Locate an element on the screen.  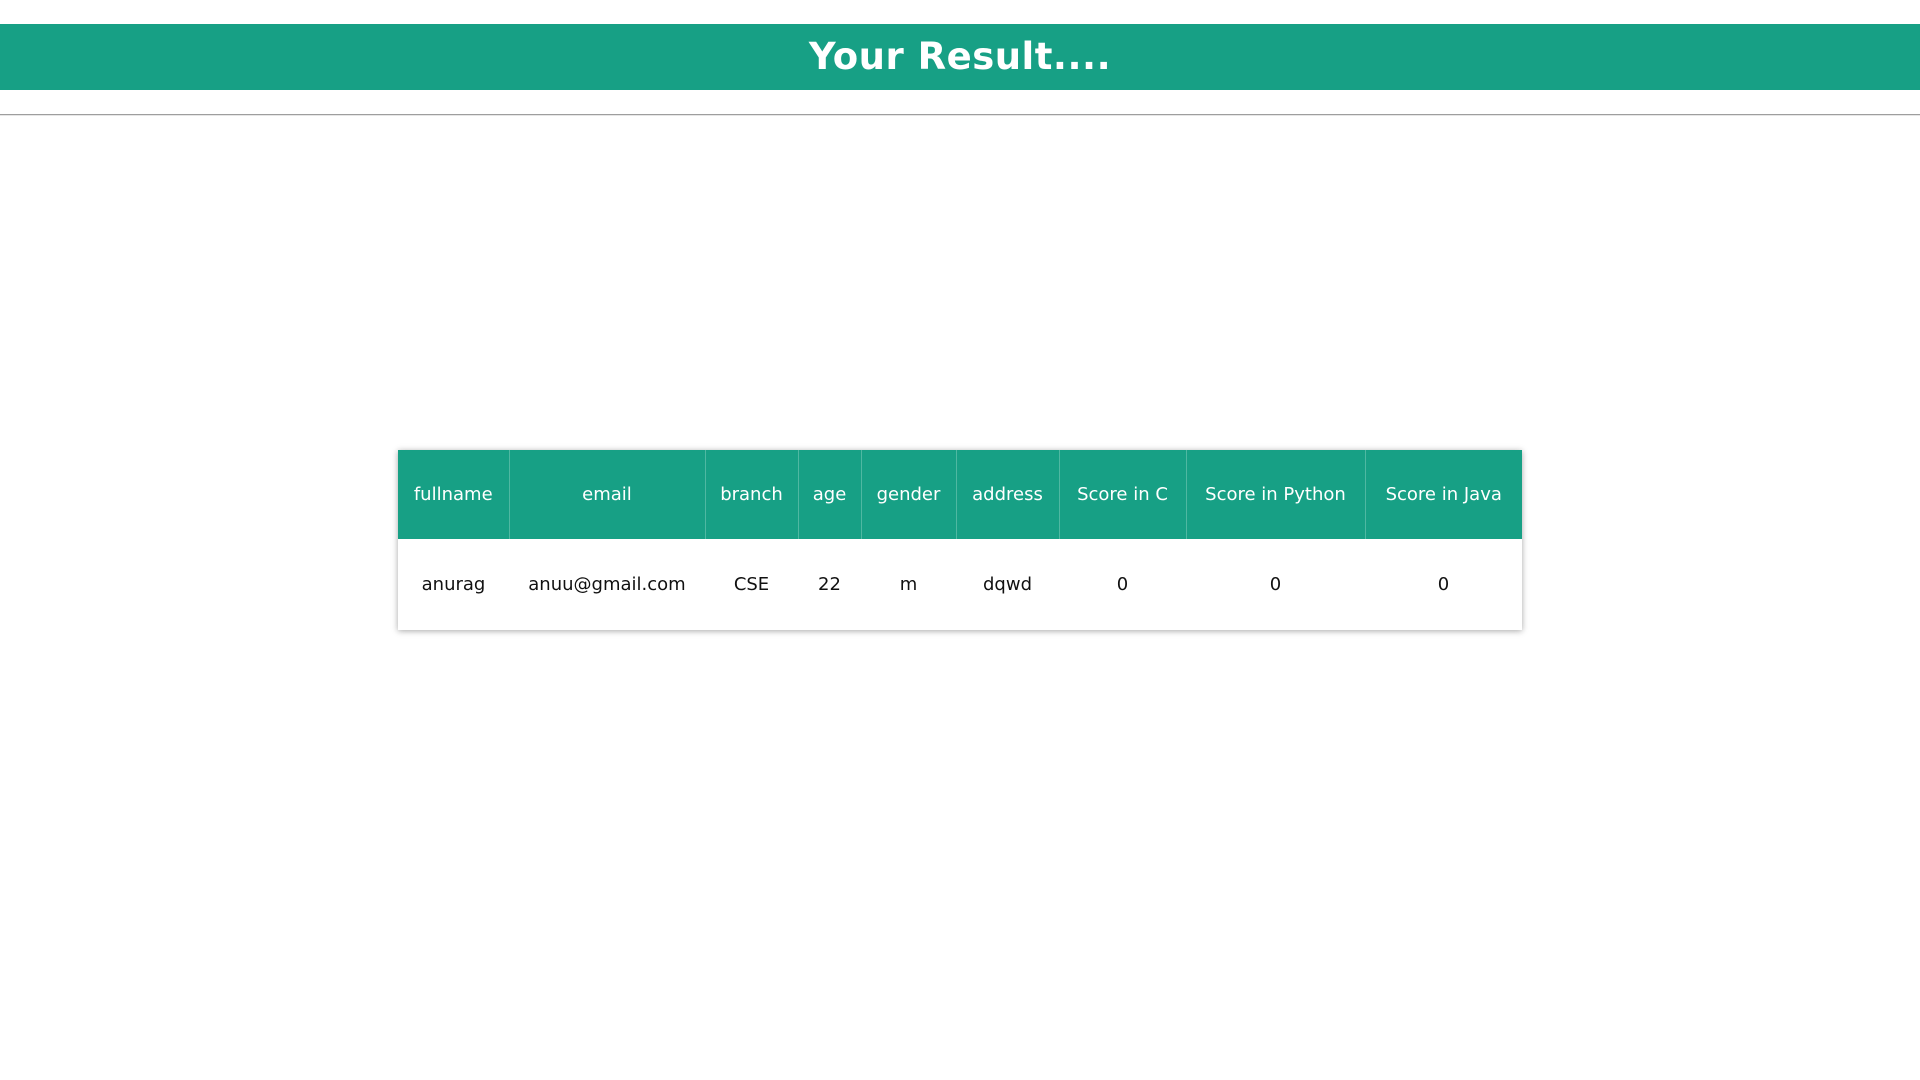
column-header-score-c: Score in C is located at coordinates (1123, 494).